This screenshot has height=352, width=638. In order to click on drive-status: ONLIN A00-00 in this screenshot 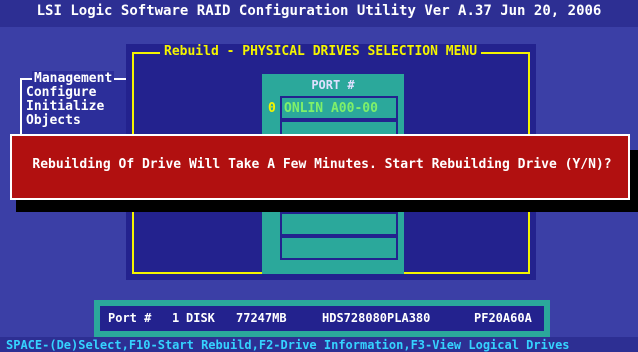, I will do `click(331, 108)`.